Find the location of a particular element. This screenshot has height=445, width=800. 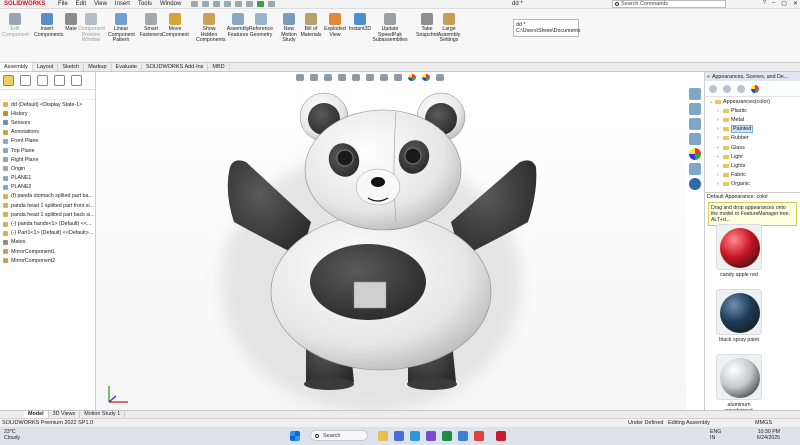

file-explorer-icon is located at coordinates (695, 124).